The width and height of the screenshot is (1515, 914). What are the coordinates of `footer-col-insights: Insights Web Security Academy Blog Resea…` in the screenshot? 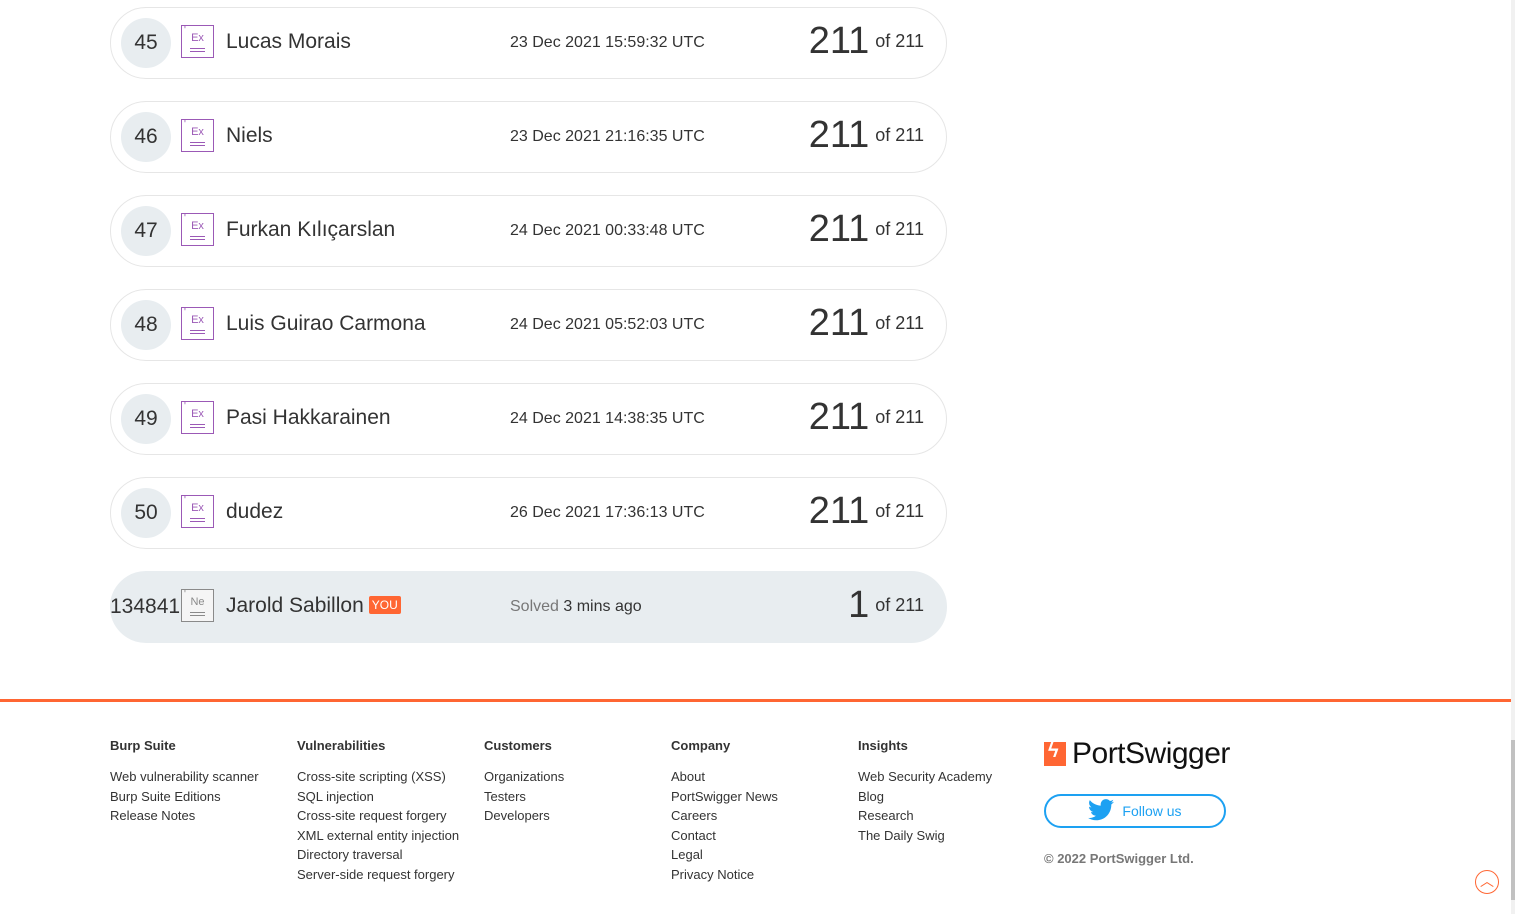 It's located at (925, 791).